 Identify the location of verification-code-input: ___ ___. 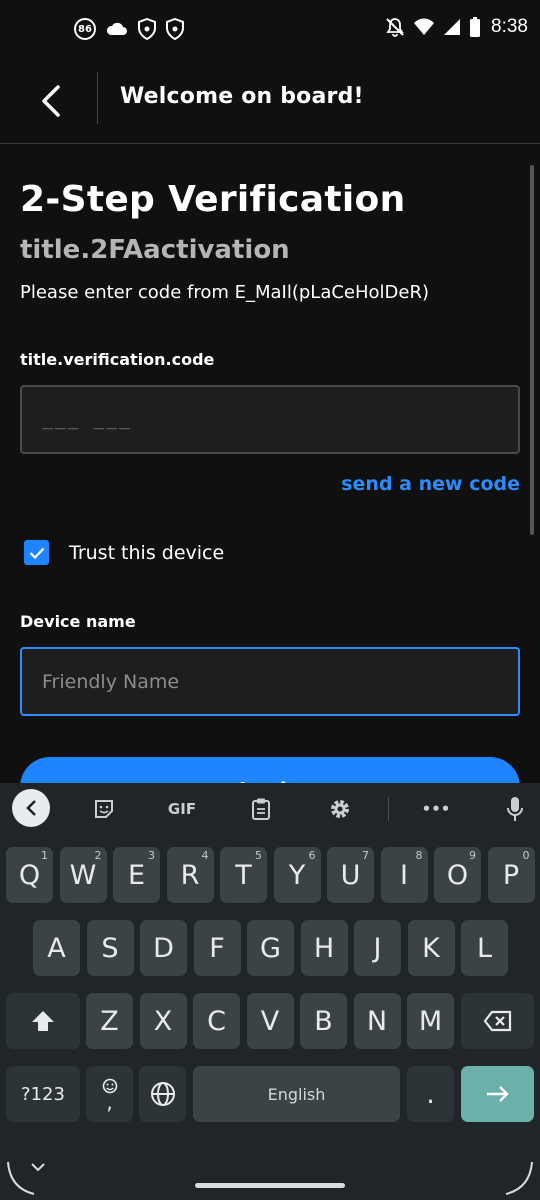
(270, 419).